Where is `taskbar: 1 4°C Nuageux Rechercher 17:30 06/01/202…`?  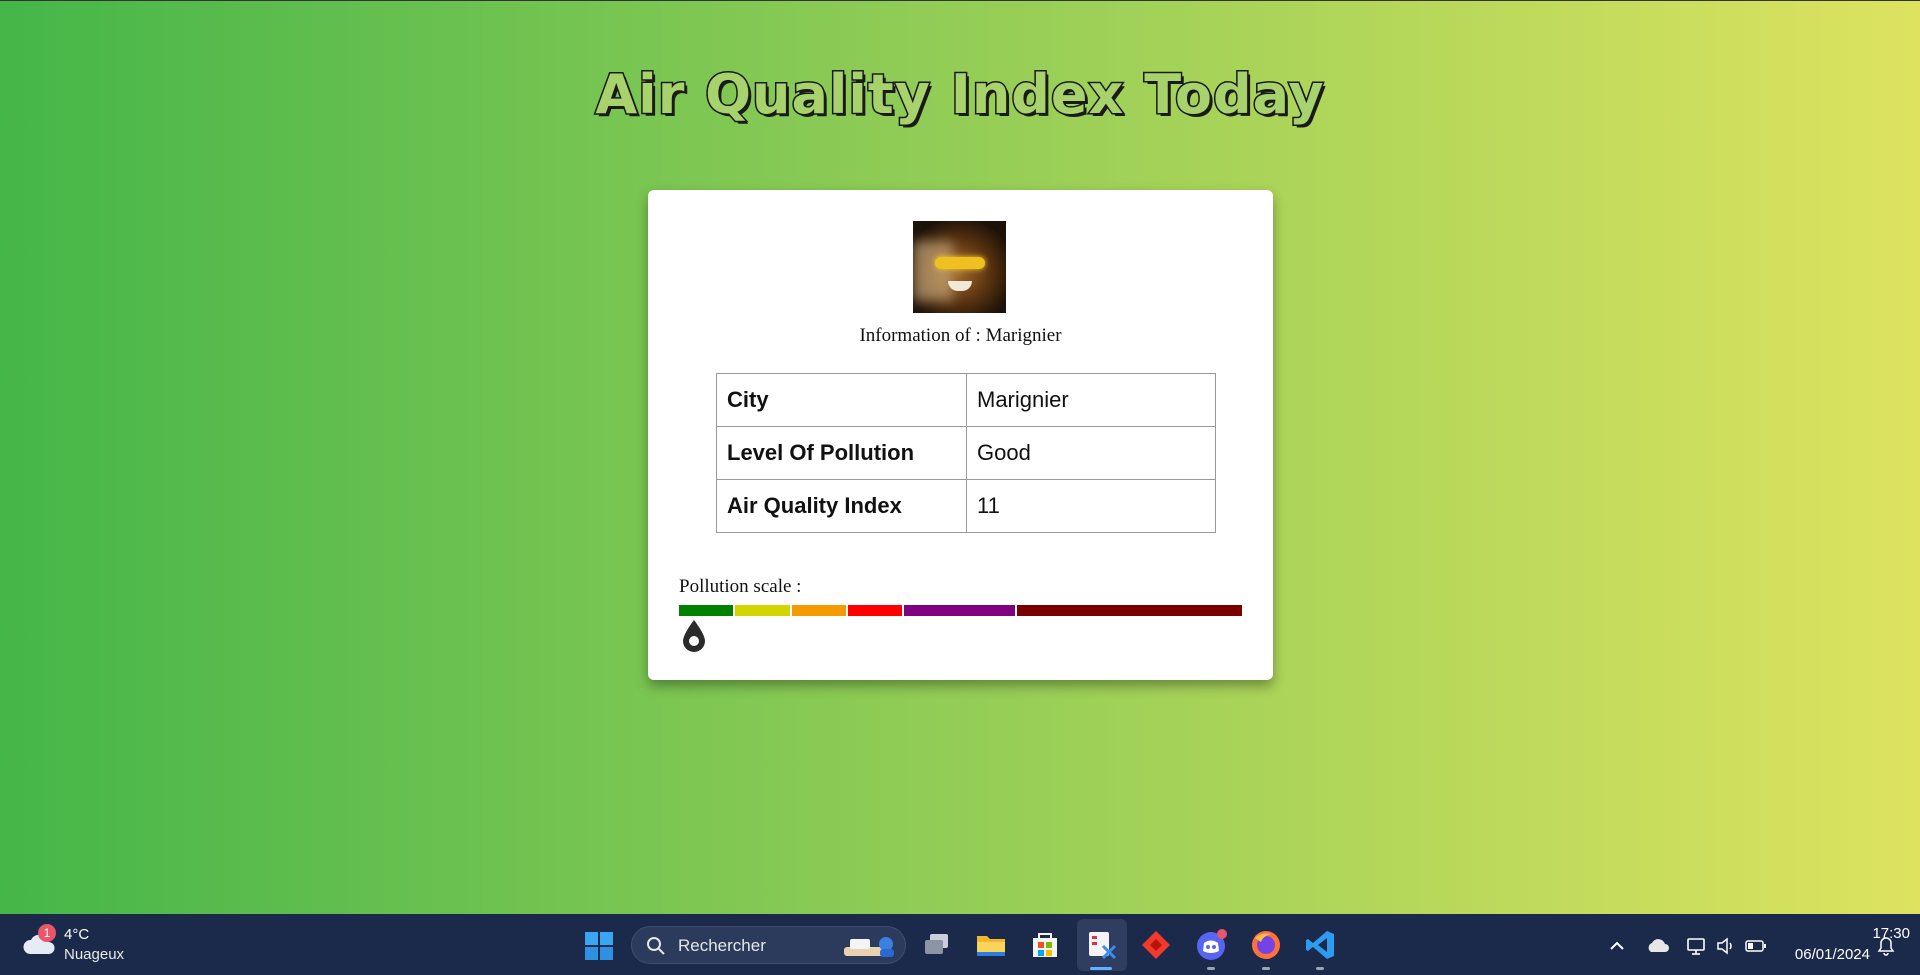
taskbar: 1 4°C Nuageux Rechercher 17:30 06/01/202… is located at coordinates (960, 944).